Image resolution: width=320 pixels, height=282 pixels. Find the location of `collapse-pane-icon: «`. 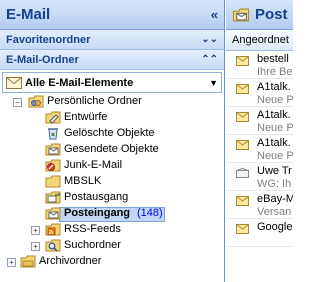

collapse-pane-icon: « is located at coordinates (214, 14).